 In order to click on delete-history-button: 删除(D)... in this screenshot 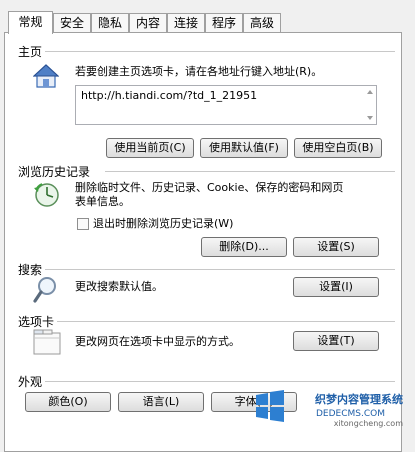, I will do `click(244, 247)`.